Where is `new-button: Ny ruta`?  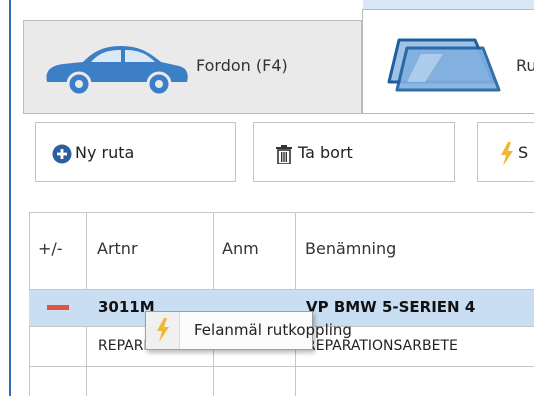 new-button: Ny ruta is located at coordinates (135, 152).